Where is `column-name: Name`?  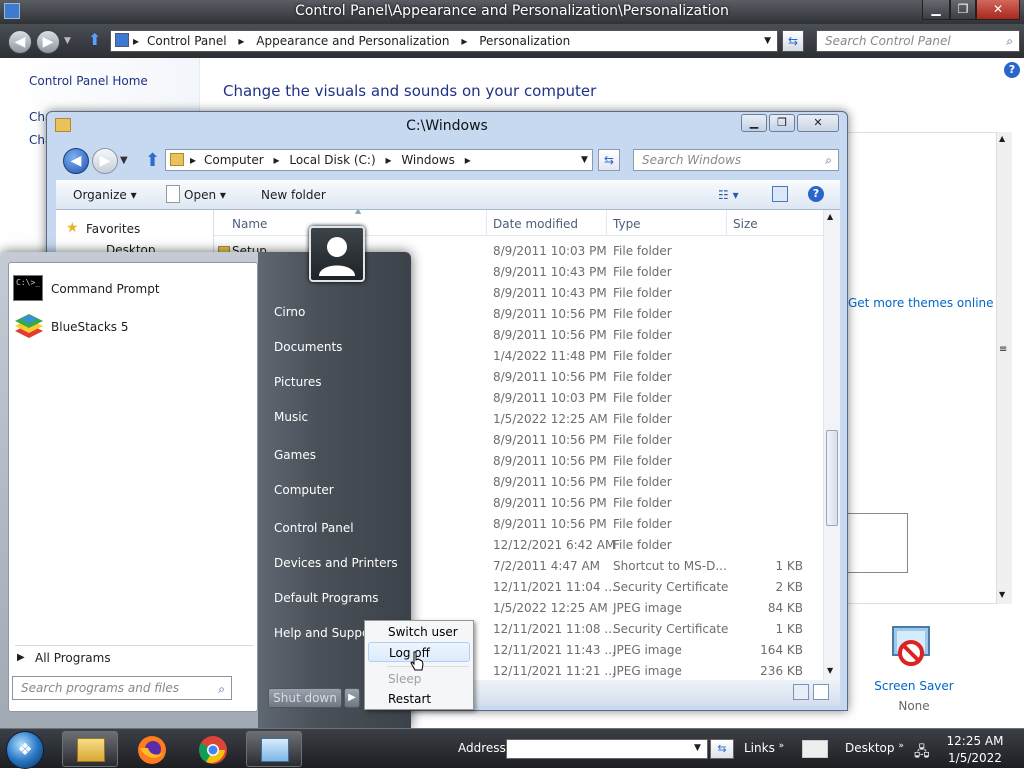 column-name: Name is located at coordinates (249, 224).